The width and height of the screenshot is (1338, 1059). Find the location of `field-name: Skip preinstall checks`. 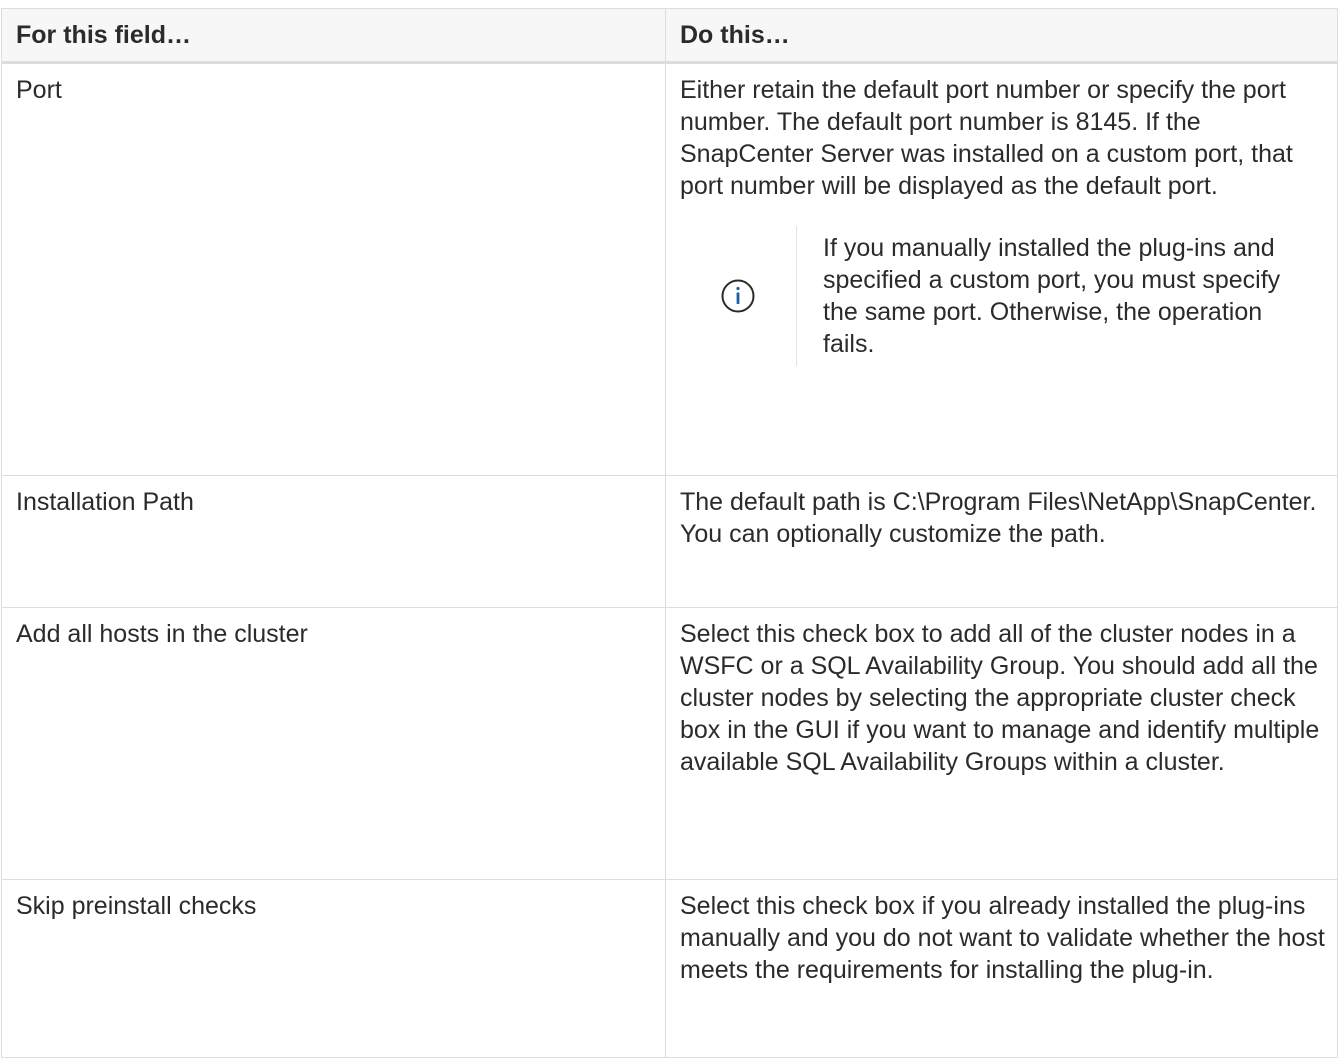

field-name: Skip preinstall checks is located at coordinates (136, 906).